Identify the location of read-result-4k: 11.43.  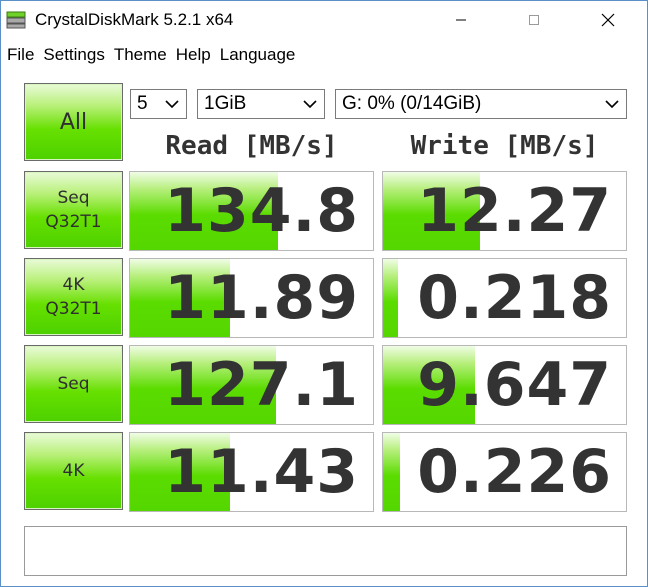
(251, 472).